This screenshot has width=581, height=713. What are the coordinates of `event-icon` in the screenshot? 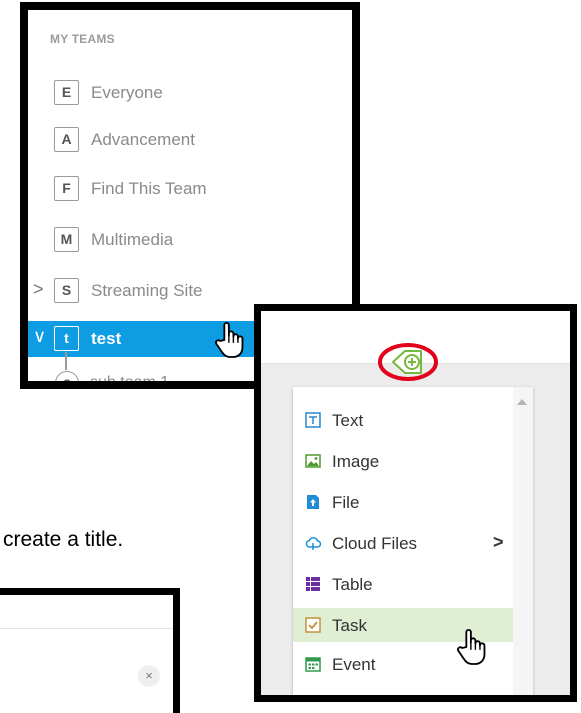 It's located at (313, 664).